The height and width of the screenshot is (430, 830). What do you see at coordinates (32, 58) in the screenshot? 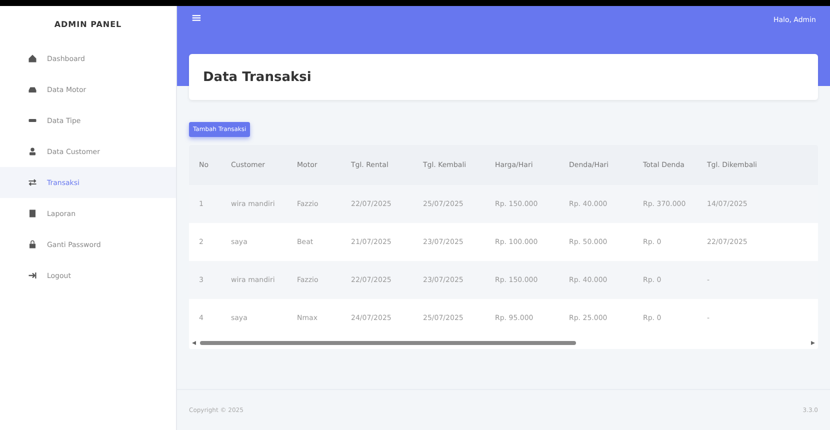
I see `home-icon` at bounding box center [32, 58].